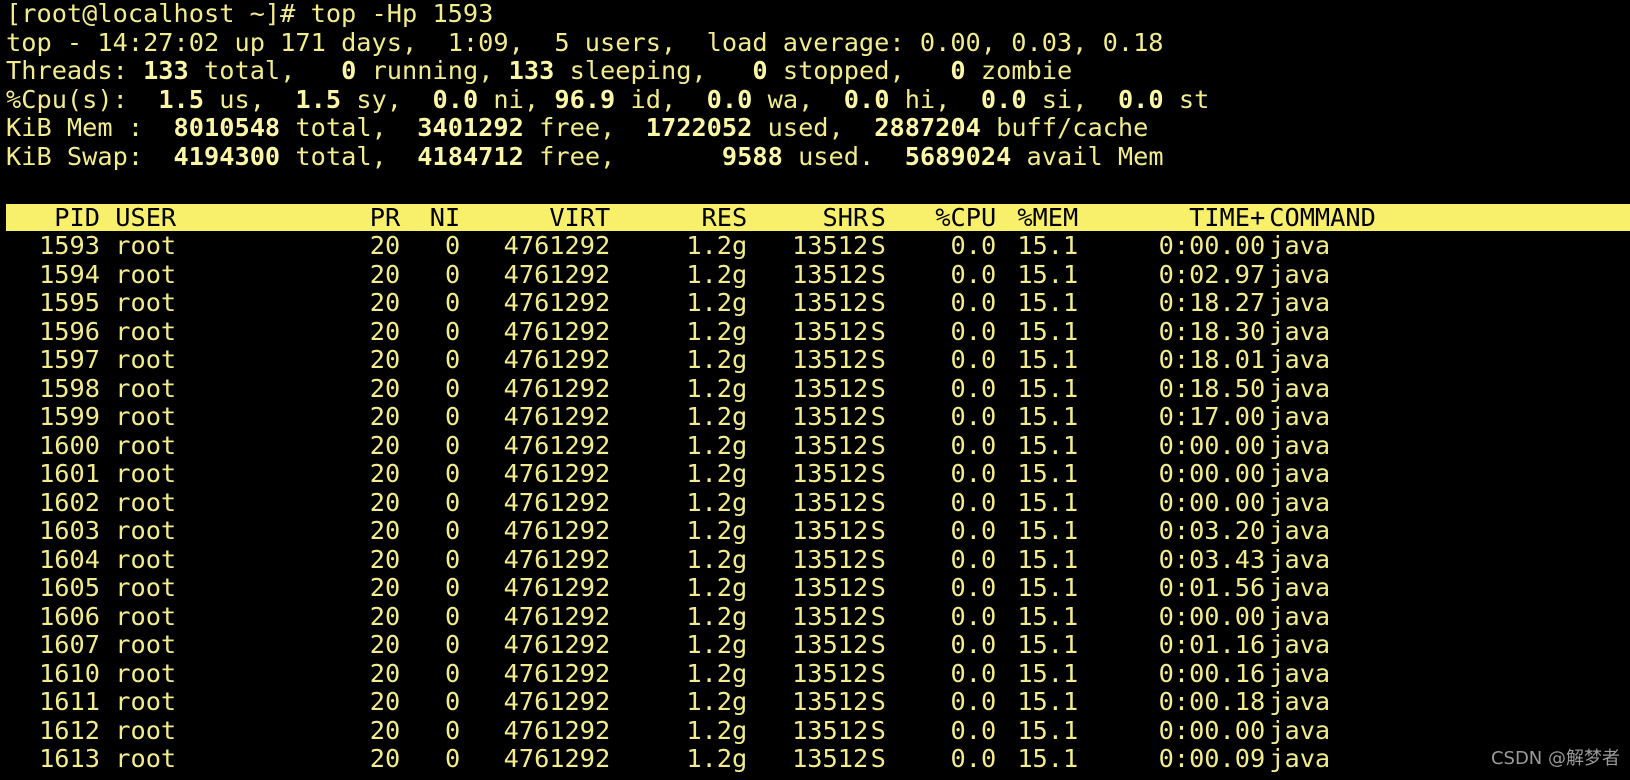  I want to click on cell-pid: 1611, so click(69, 701).